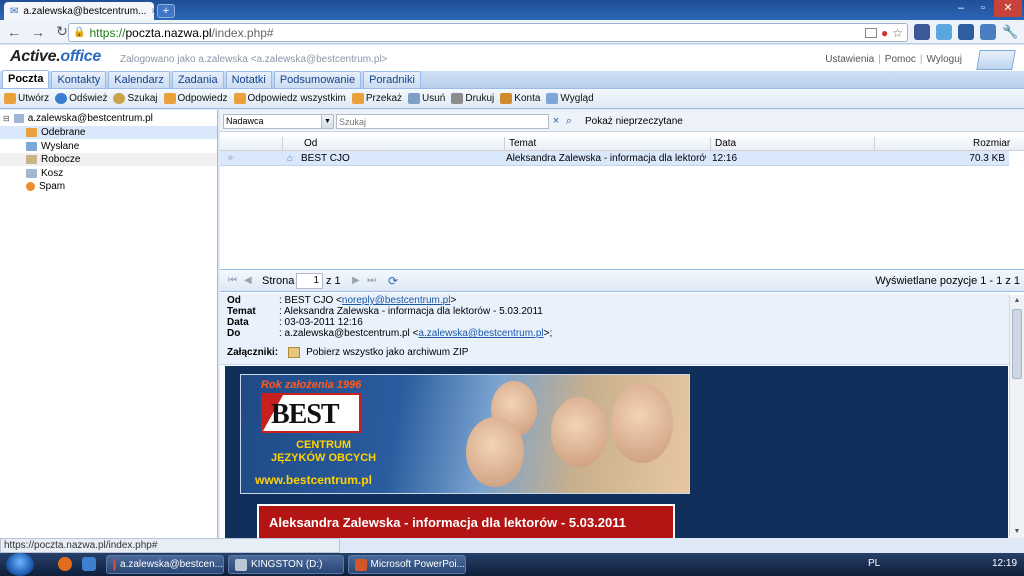  I want to click on page-count: z 1, so click(333, 281).